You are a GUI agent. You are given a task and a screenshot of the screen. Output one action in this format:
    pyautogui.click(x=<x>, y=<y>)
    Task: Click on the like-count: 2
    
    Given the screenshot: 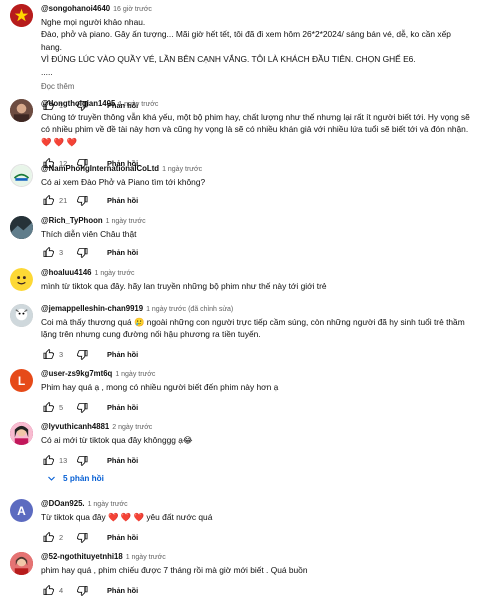 What is the action you would take?
    pyautogui.click(x=61, y=537)
    